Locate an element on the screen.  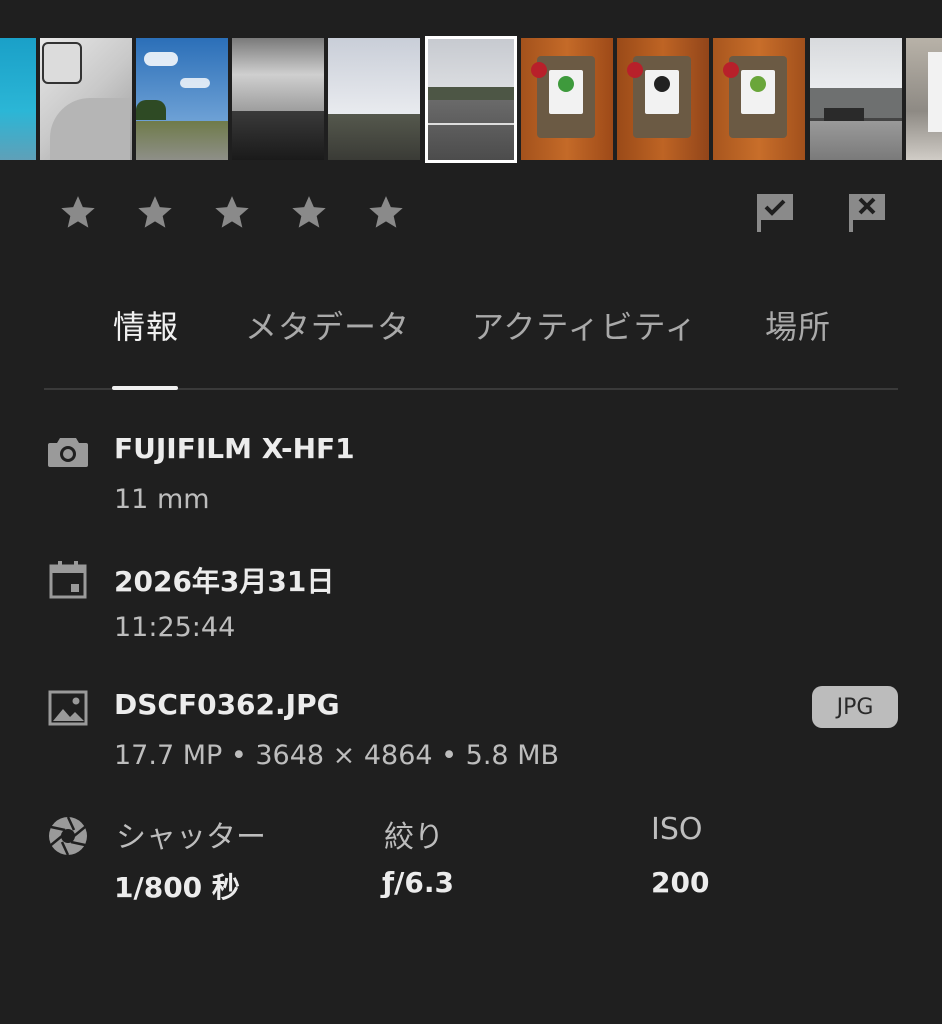
star-rating is located at coordinates (248, 212).